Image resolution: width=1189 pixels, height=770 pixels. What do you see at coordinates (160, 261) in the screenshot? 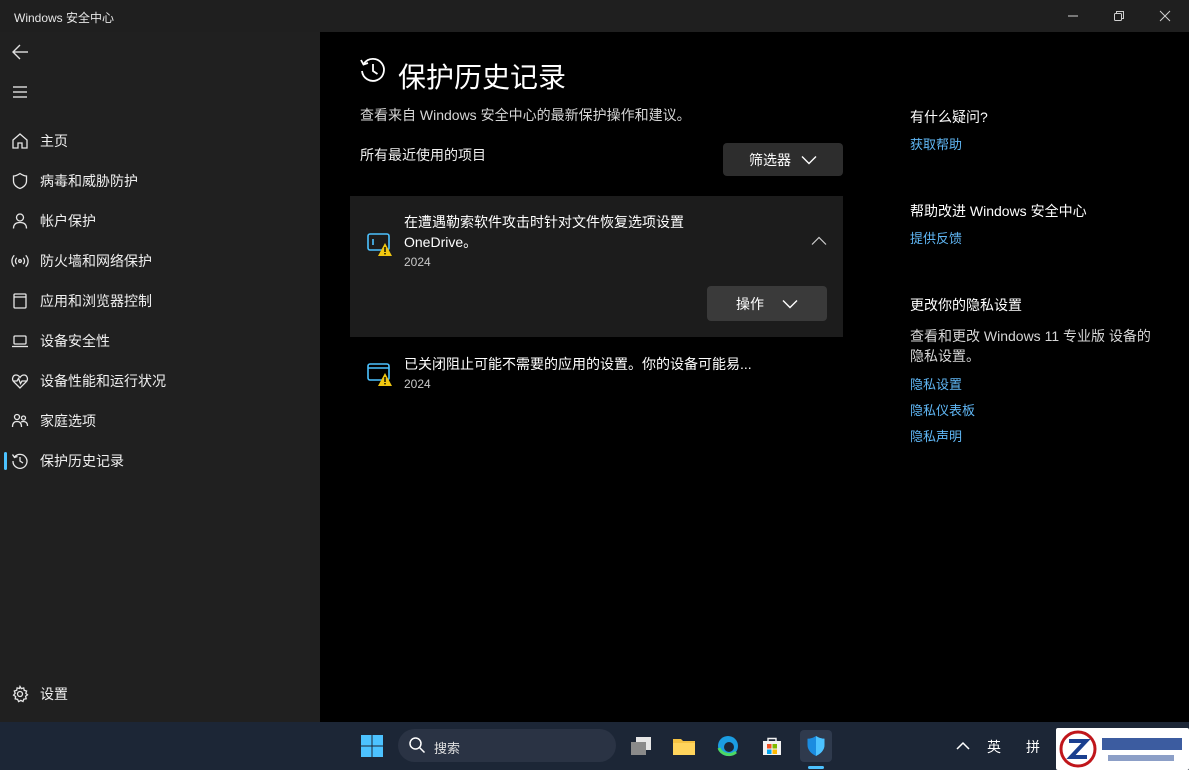
I see `sidebar-item-firewall: 防火墙和网络保护` at bounding box center [160, 261].